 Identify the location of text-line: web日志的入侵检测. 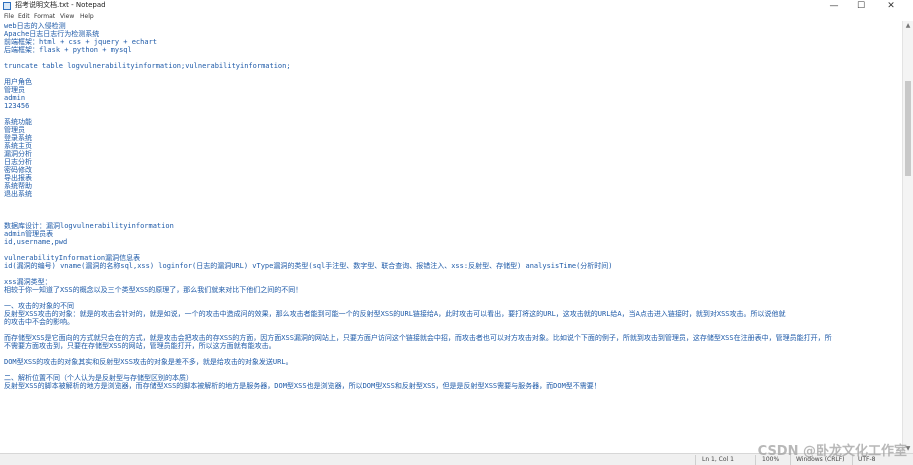
(35, 26).